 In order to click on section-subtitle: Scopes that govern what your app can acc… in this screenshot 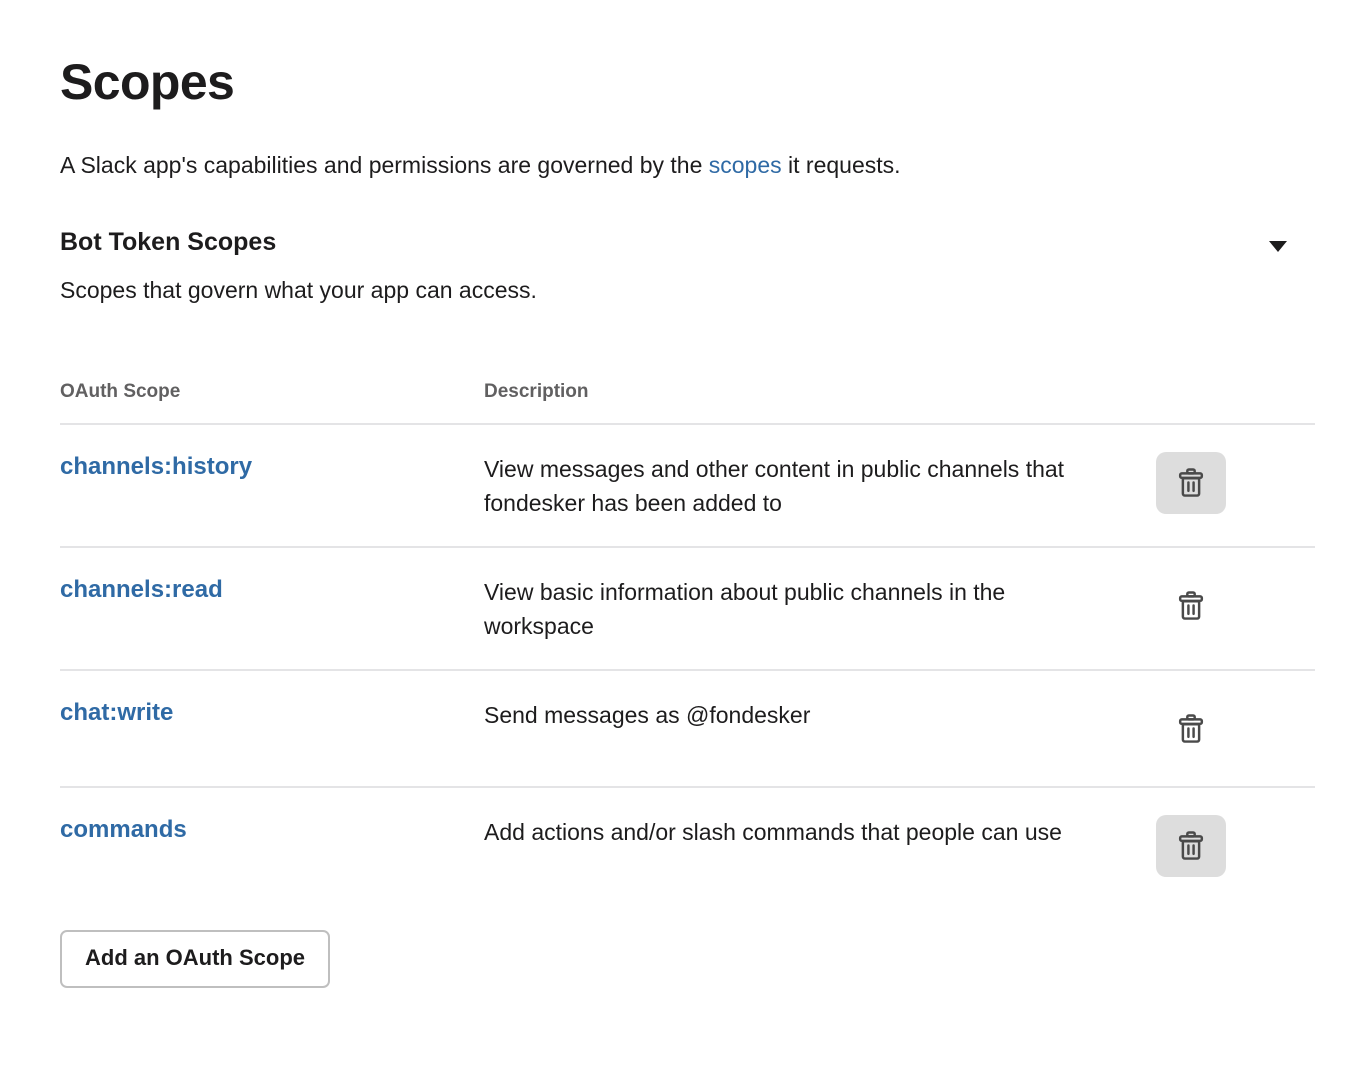, I will do `click(298, 290)`.